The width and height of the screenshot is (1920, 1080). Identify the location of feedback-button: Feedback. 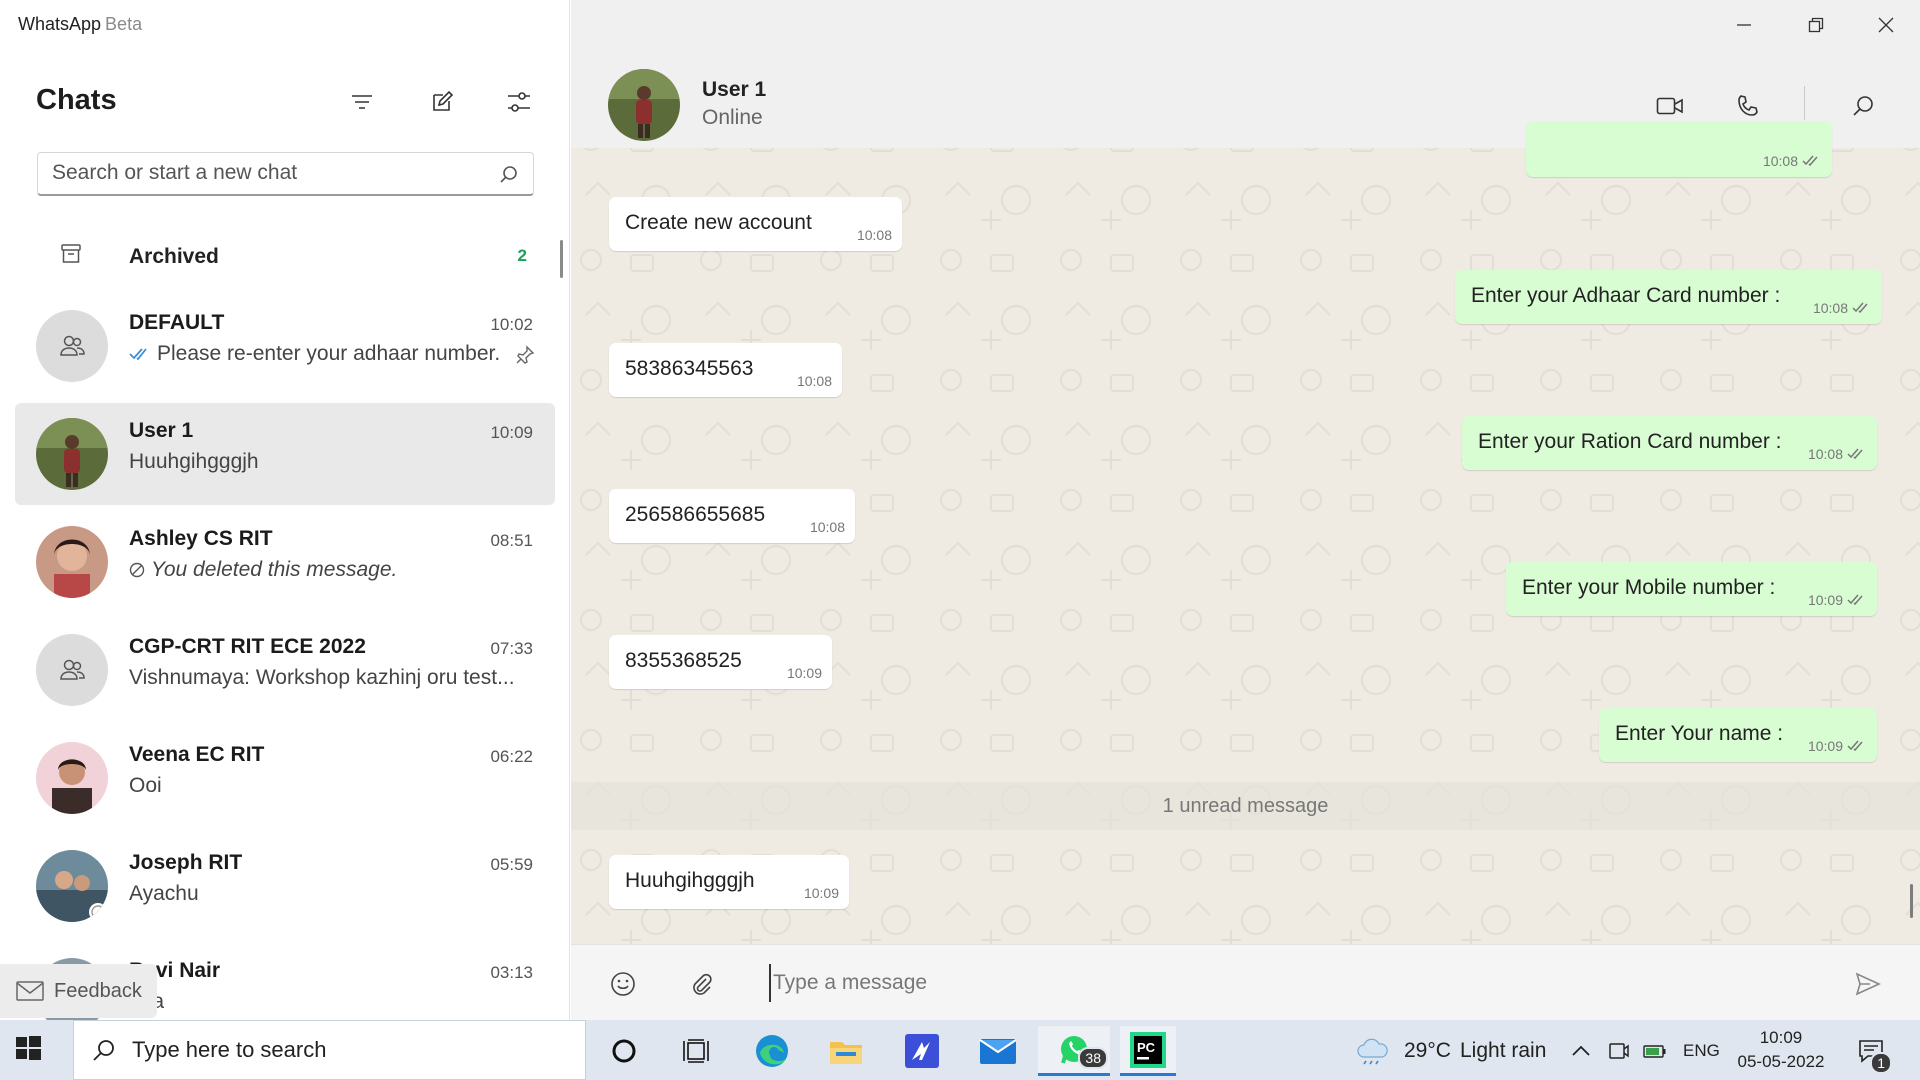
(78, 991).